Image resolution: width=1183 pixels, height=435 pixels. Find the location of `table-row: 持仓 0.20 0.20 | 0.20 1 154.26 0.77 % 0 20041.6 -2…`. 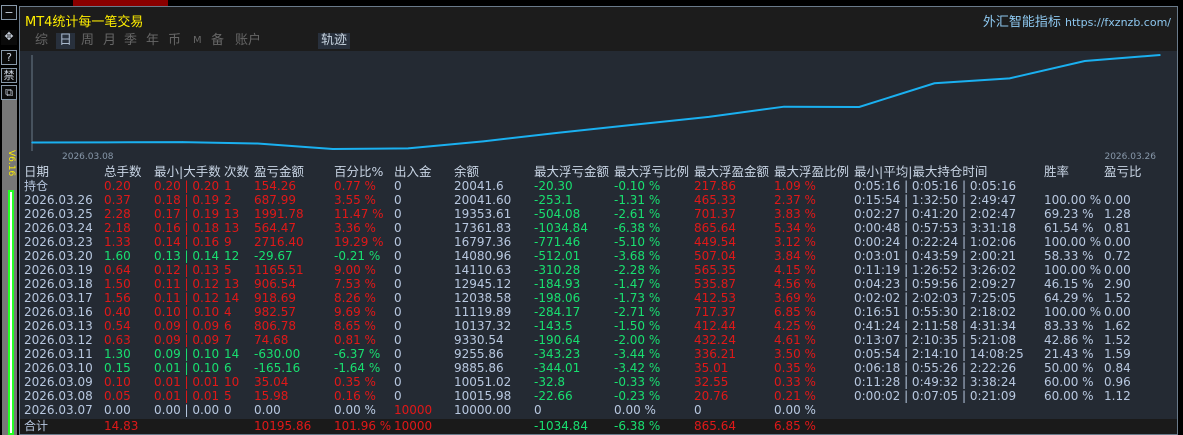

table-row: 持仓 0.20 0.20 | 0.20 1 154.26 0.77 % 0 20041.6 -2… is located at coordinates (598, 186).